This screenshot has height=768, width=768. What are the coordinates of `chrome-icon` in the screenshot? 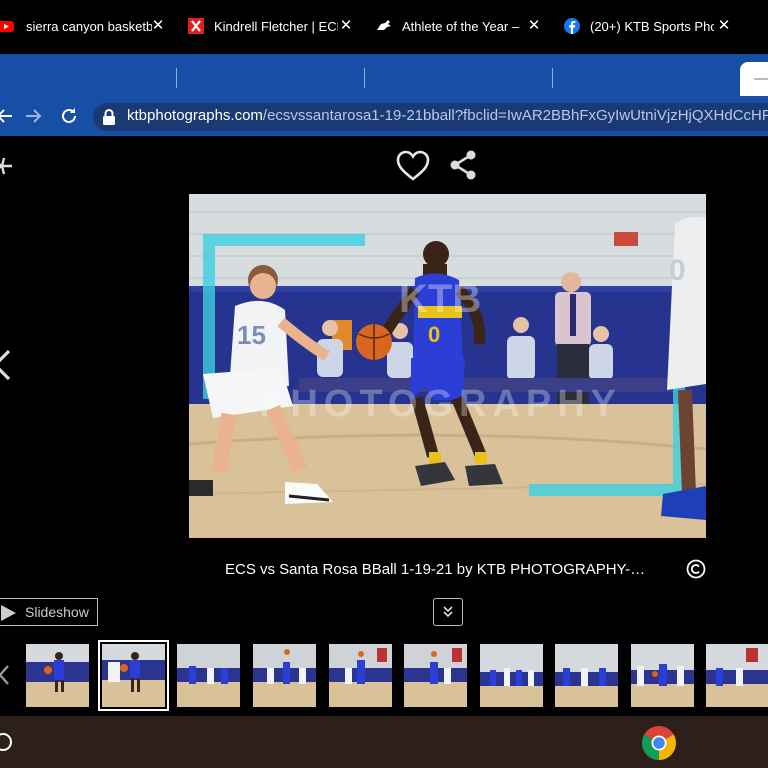 It's located at (659, 743).